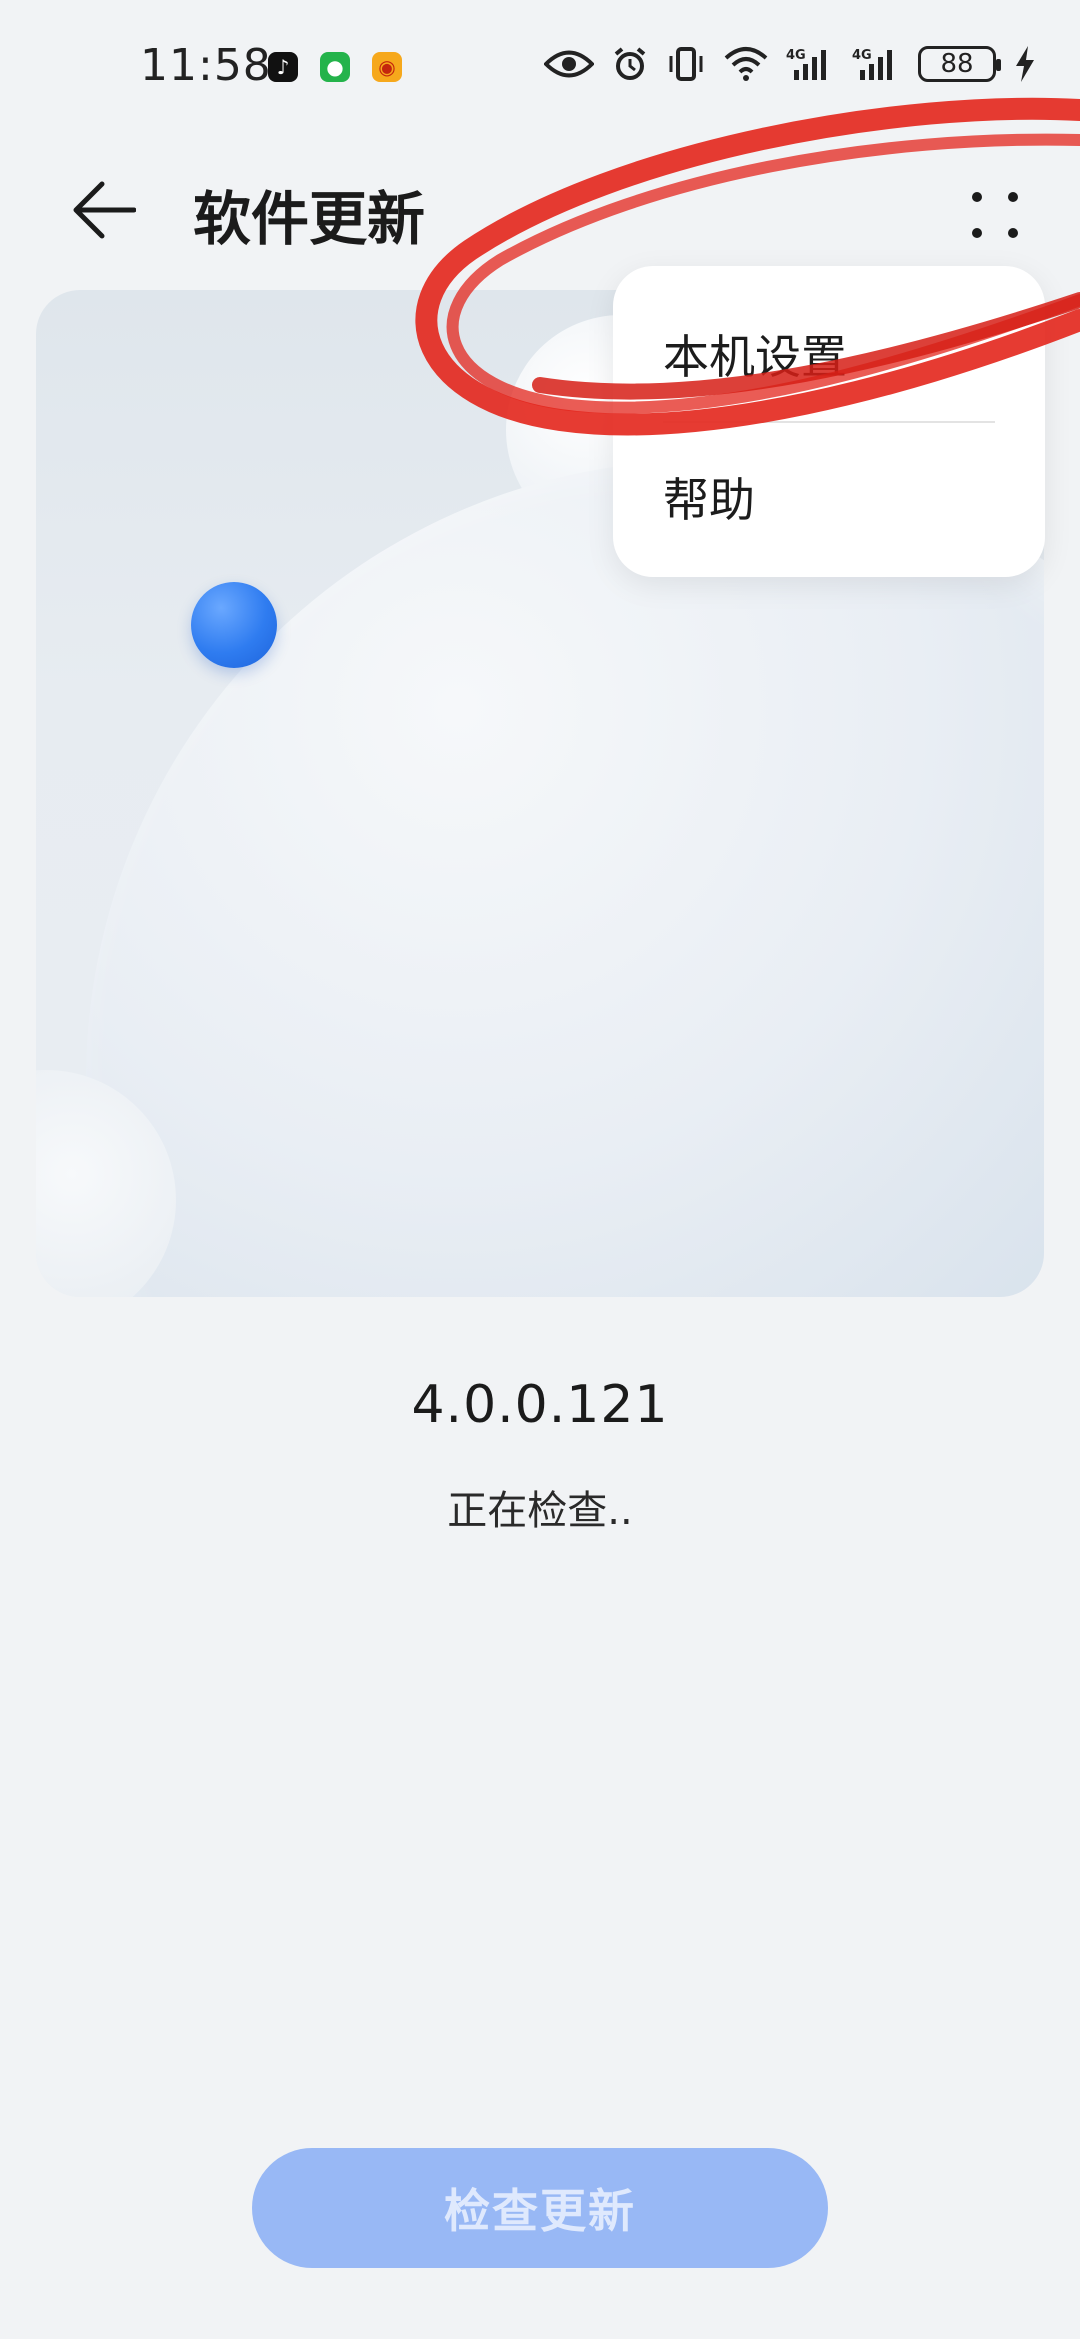  Describe the element at coordinates (540, 1511) in the screenshot. I see `checking-status: 正在检查..` at that location.